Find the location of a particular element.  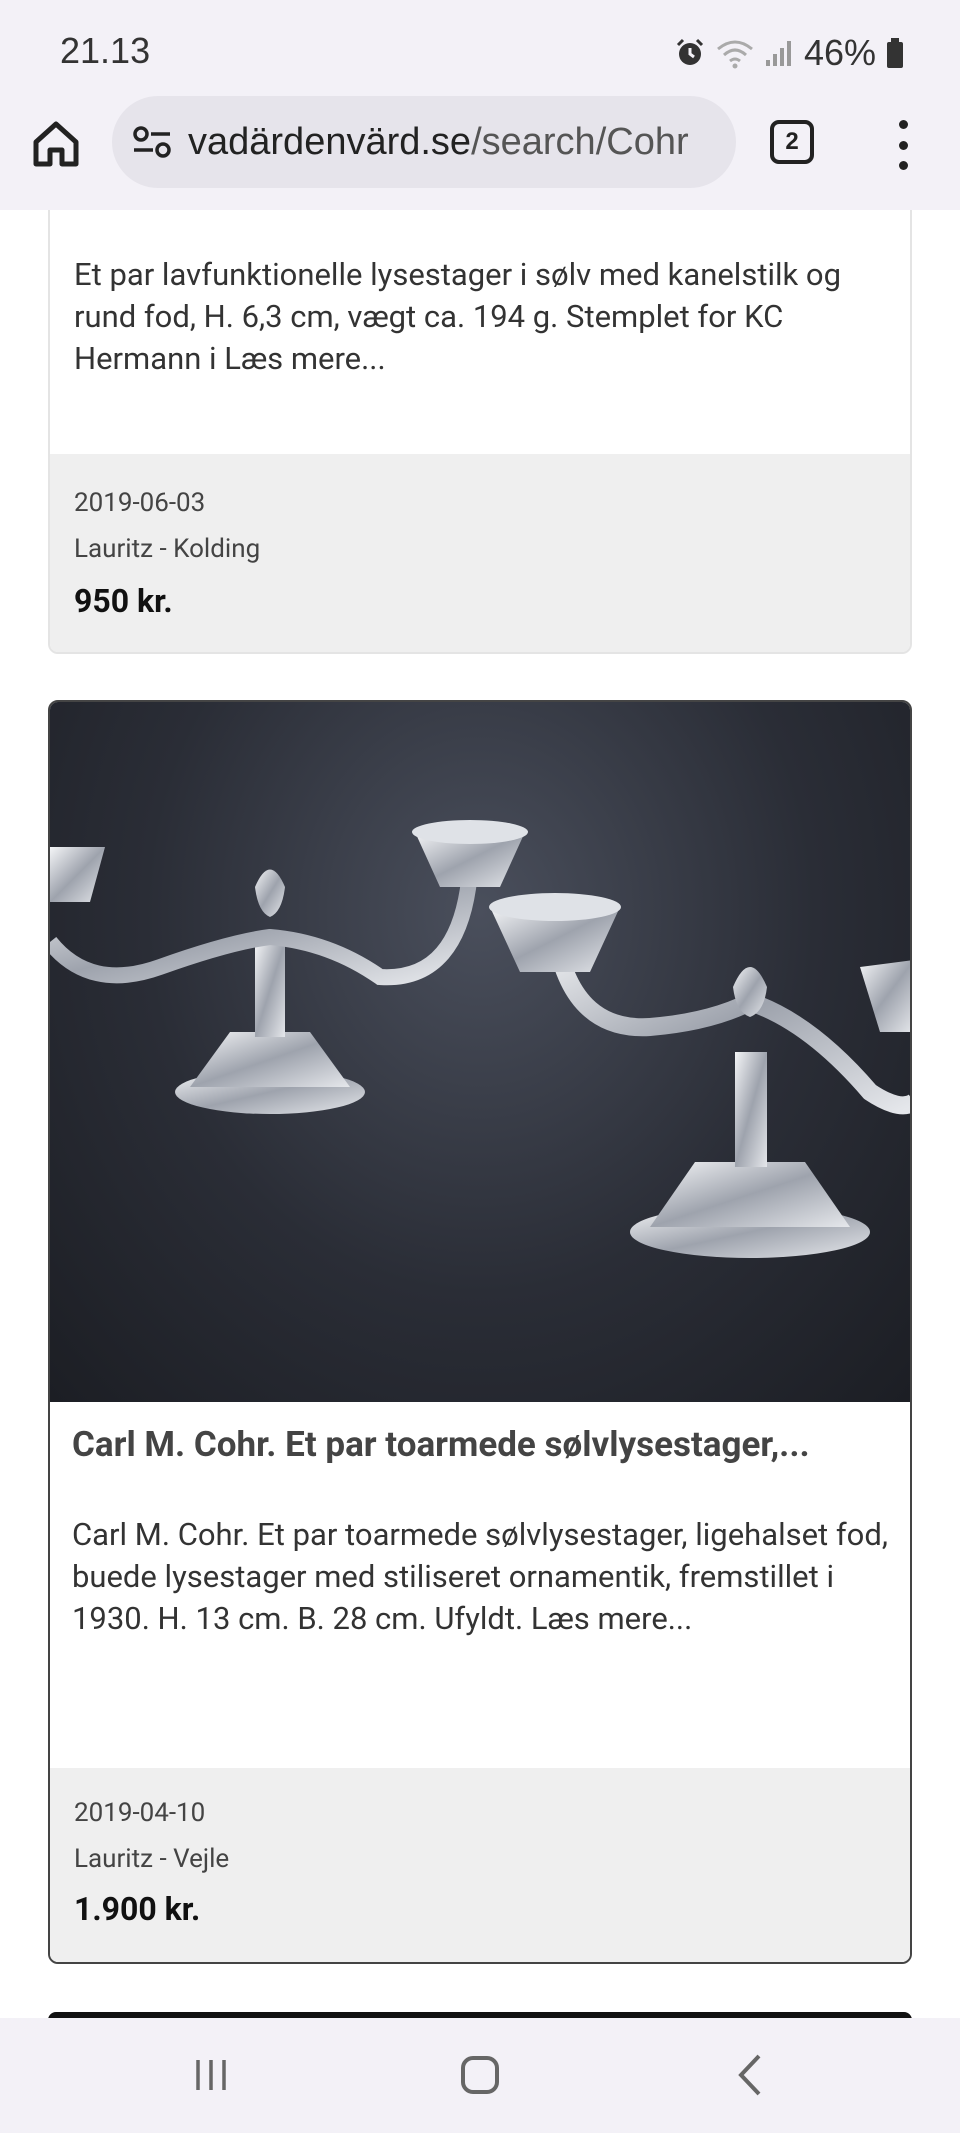

url-text: vadärdenvärd.se/search/Cohr is located at coordinates (456, 142).